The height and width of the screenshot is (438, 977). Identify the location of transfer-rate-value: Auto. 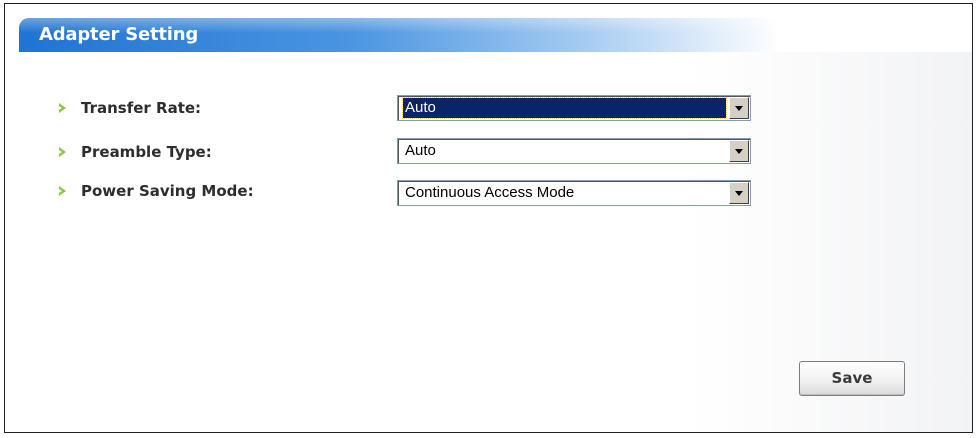
(564, 108).